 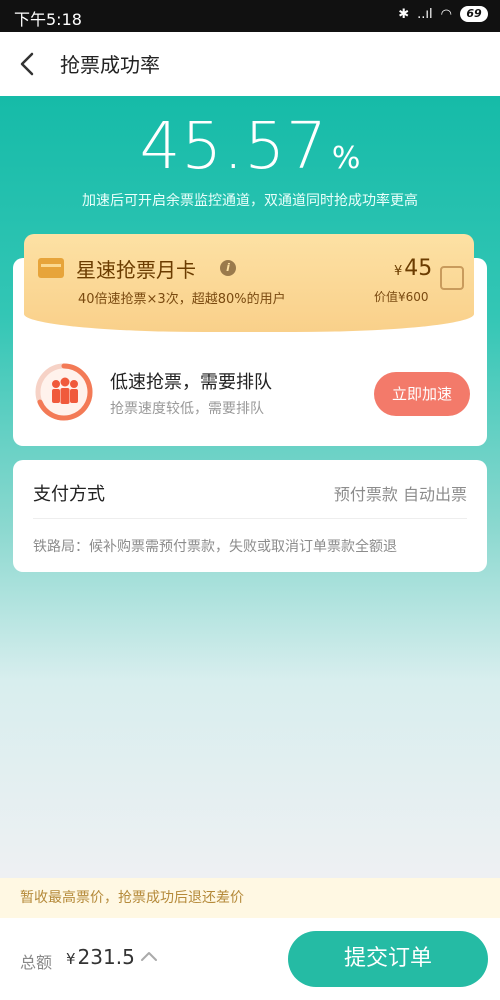 I want to click on signal-icon: ..ıl, so click(x=425, y=14).